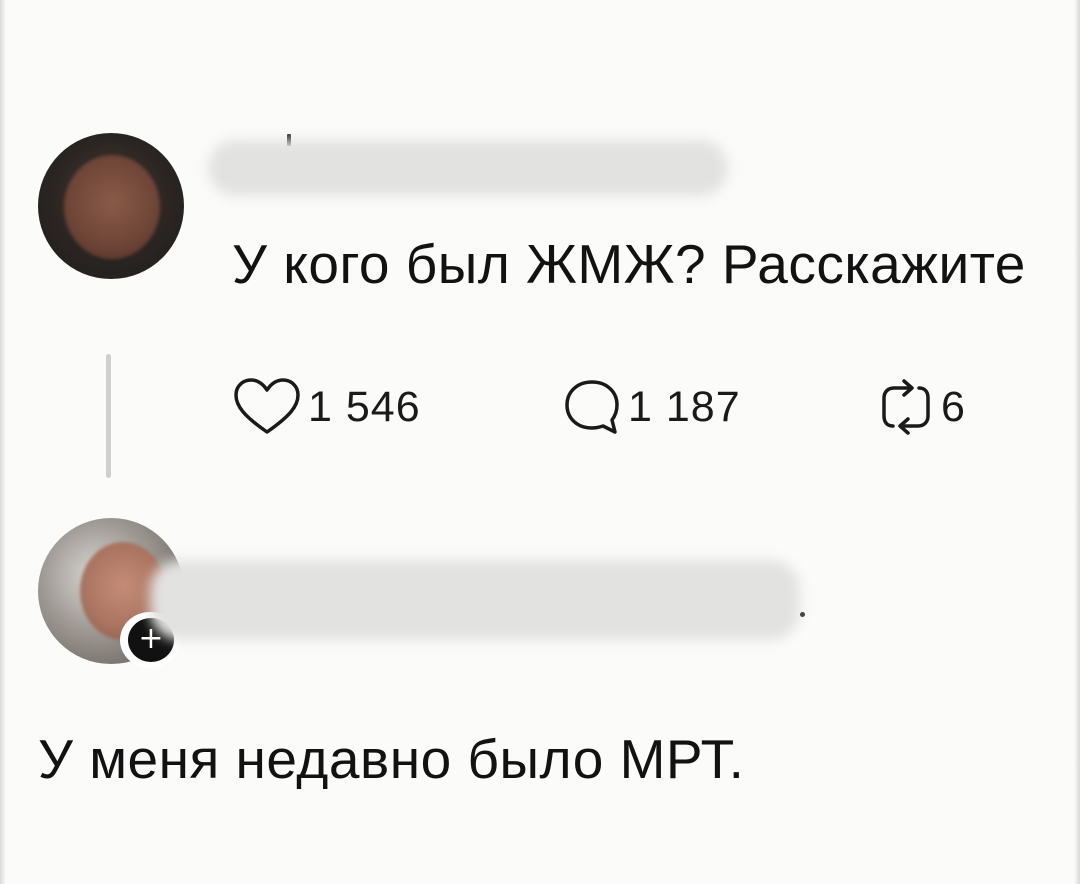  I want to click on post-text: У кого был ЖМЖ? Расскажите, so click(629, 264).